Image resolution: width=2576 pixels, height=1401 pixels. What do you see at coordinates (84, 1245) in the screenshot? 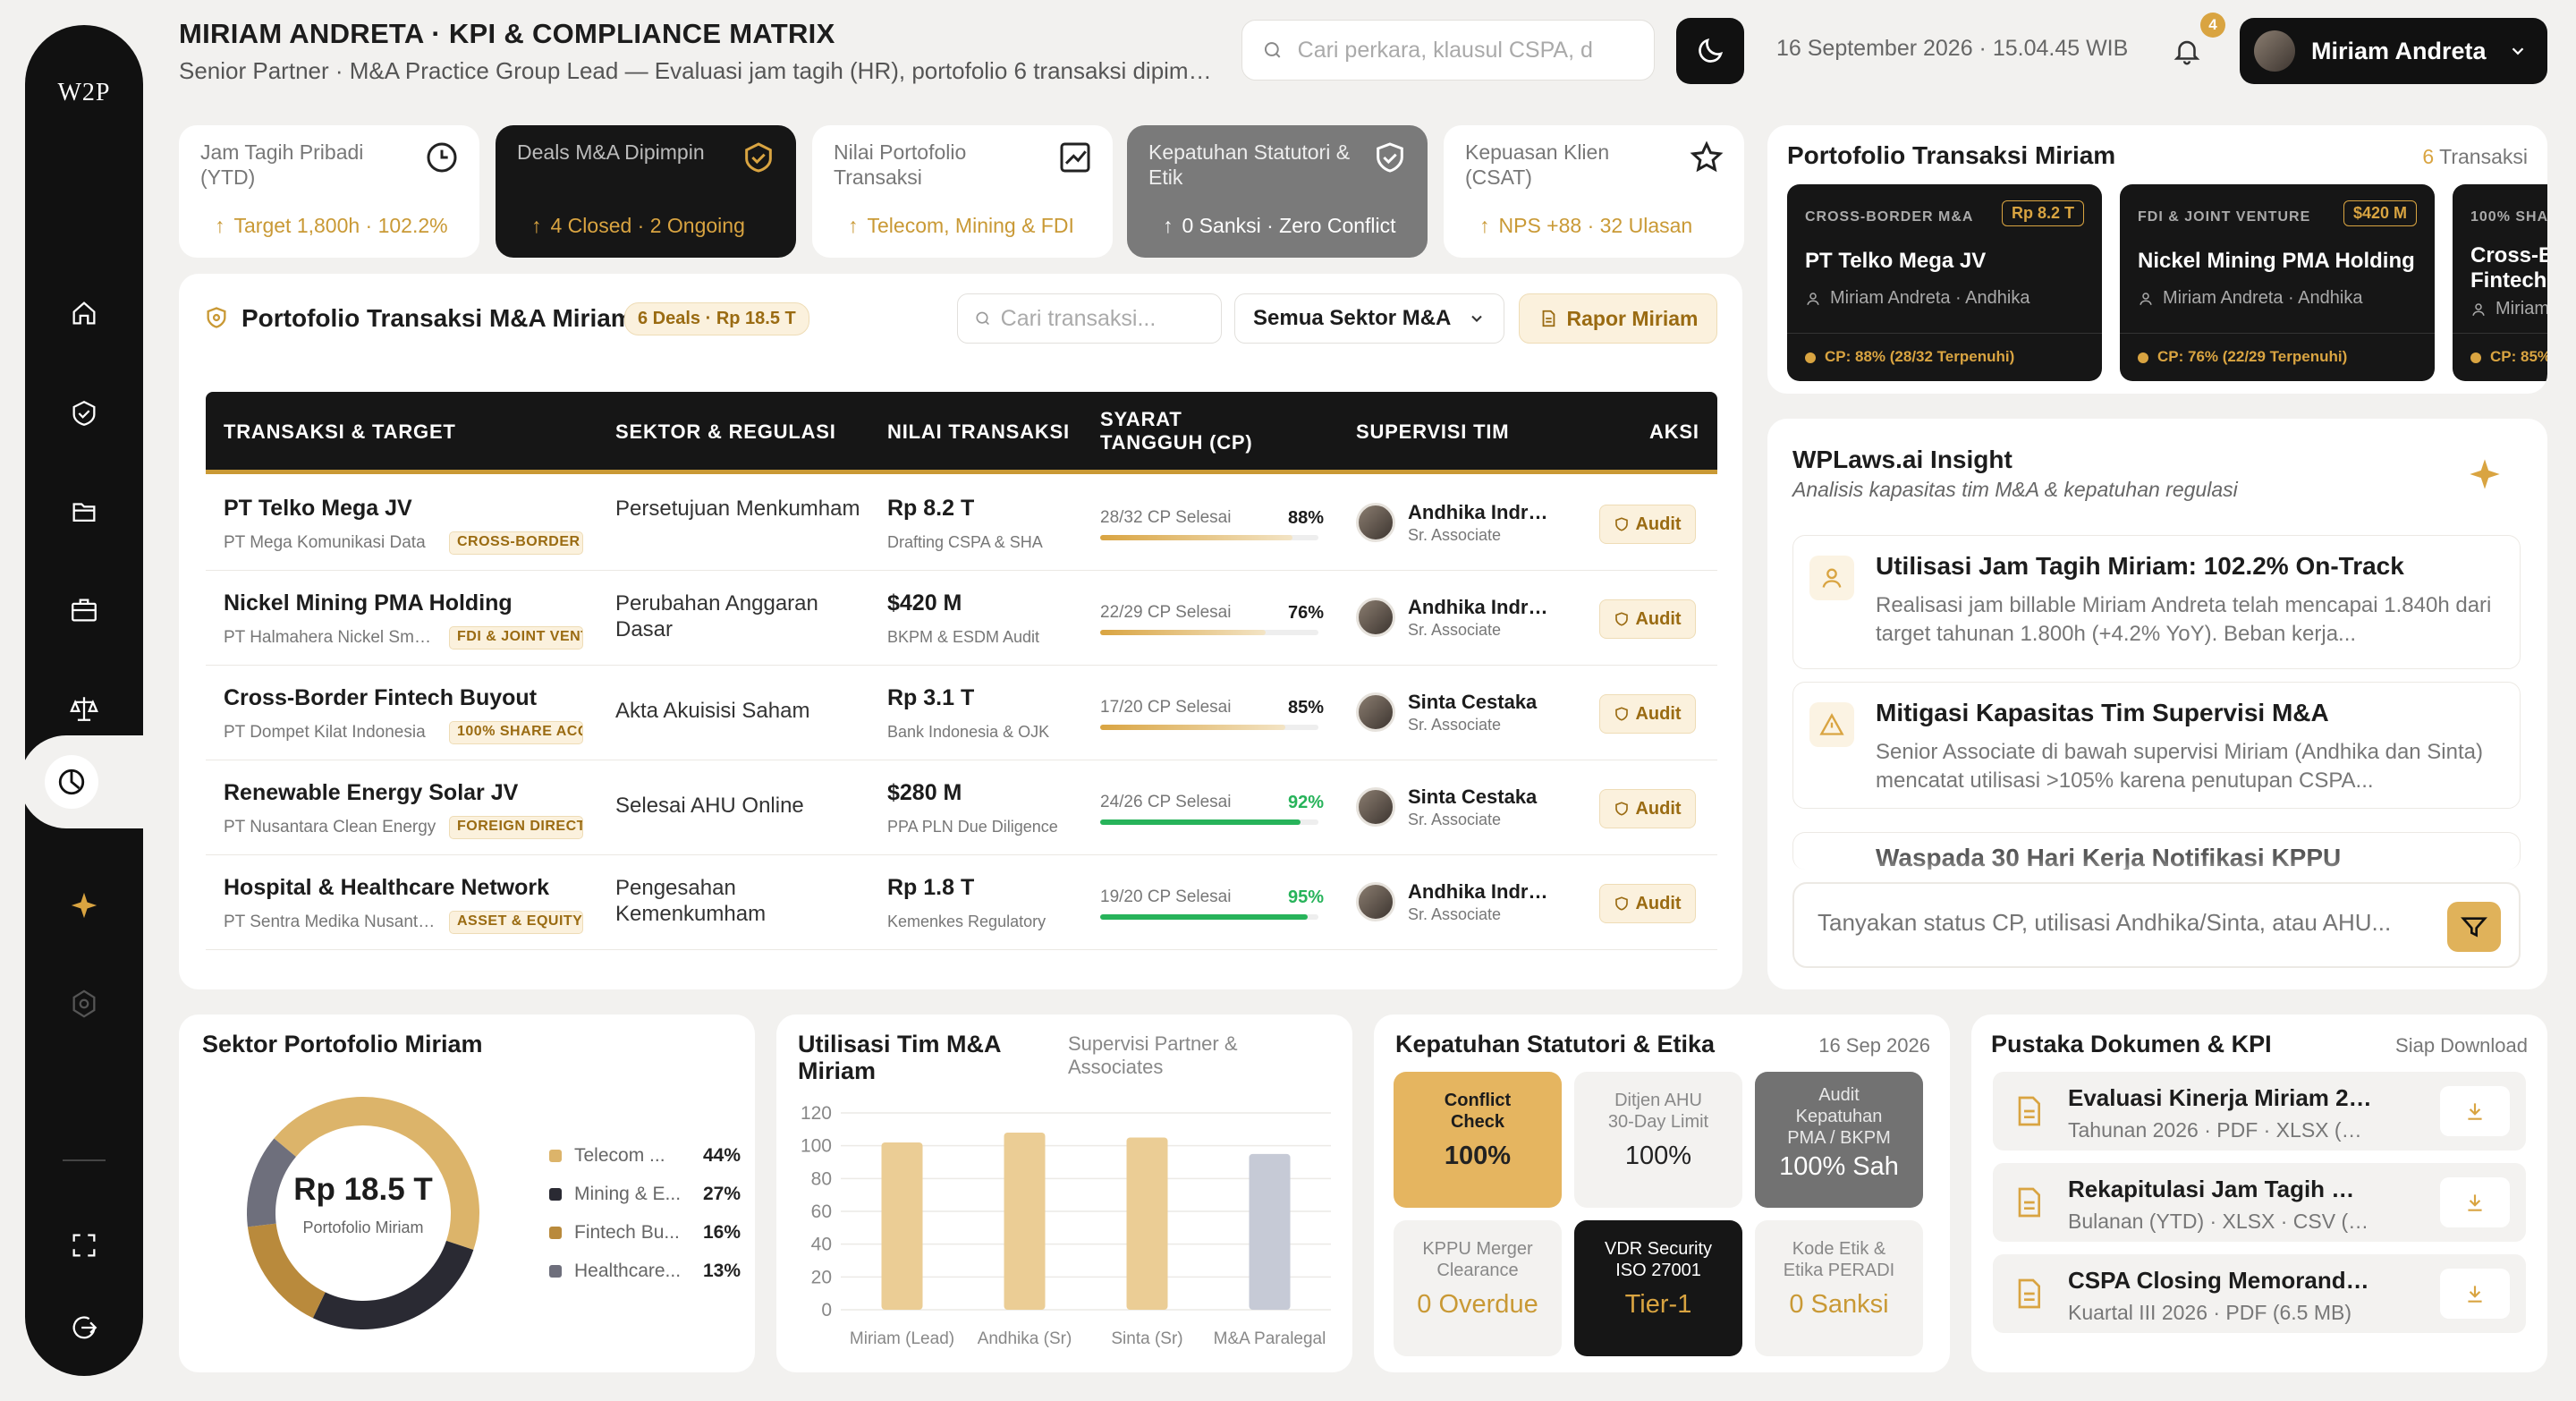
I see `fullscreen-icon` at bounding box center [84, 1245].